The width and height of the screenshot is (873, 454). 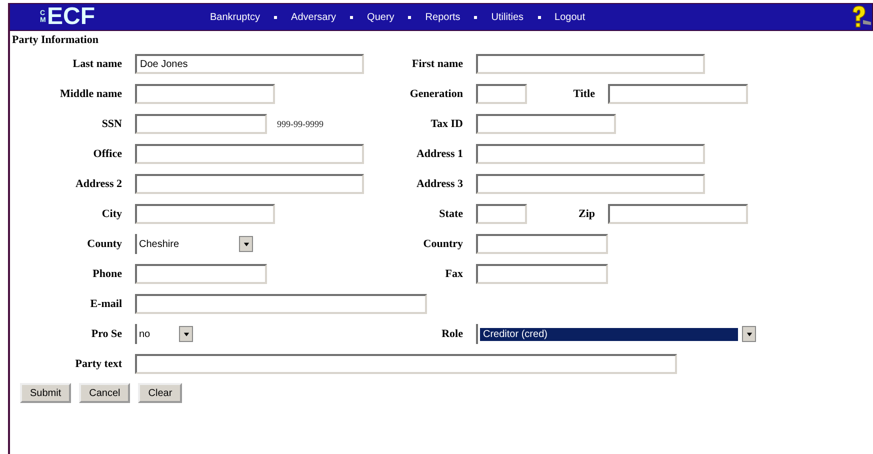 I want to click on dropdown: Cheshire, so click(x=194, y=244).